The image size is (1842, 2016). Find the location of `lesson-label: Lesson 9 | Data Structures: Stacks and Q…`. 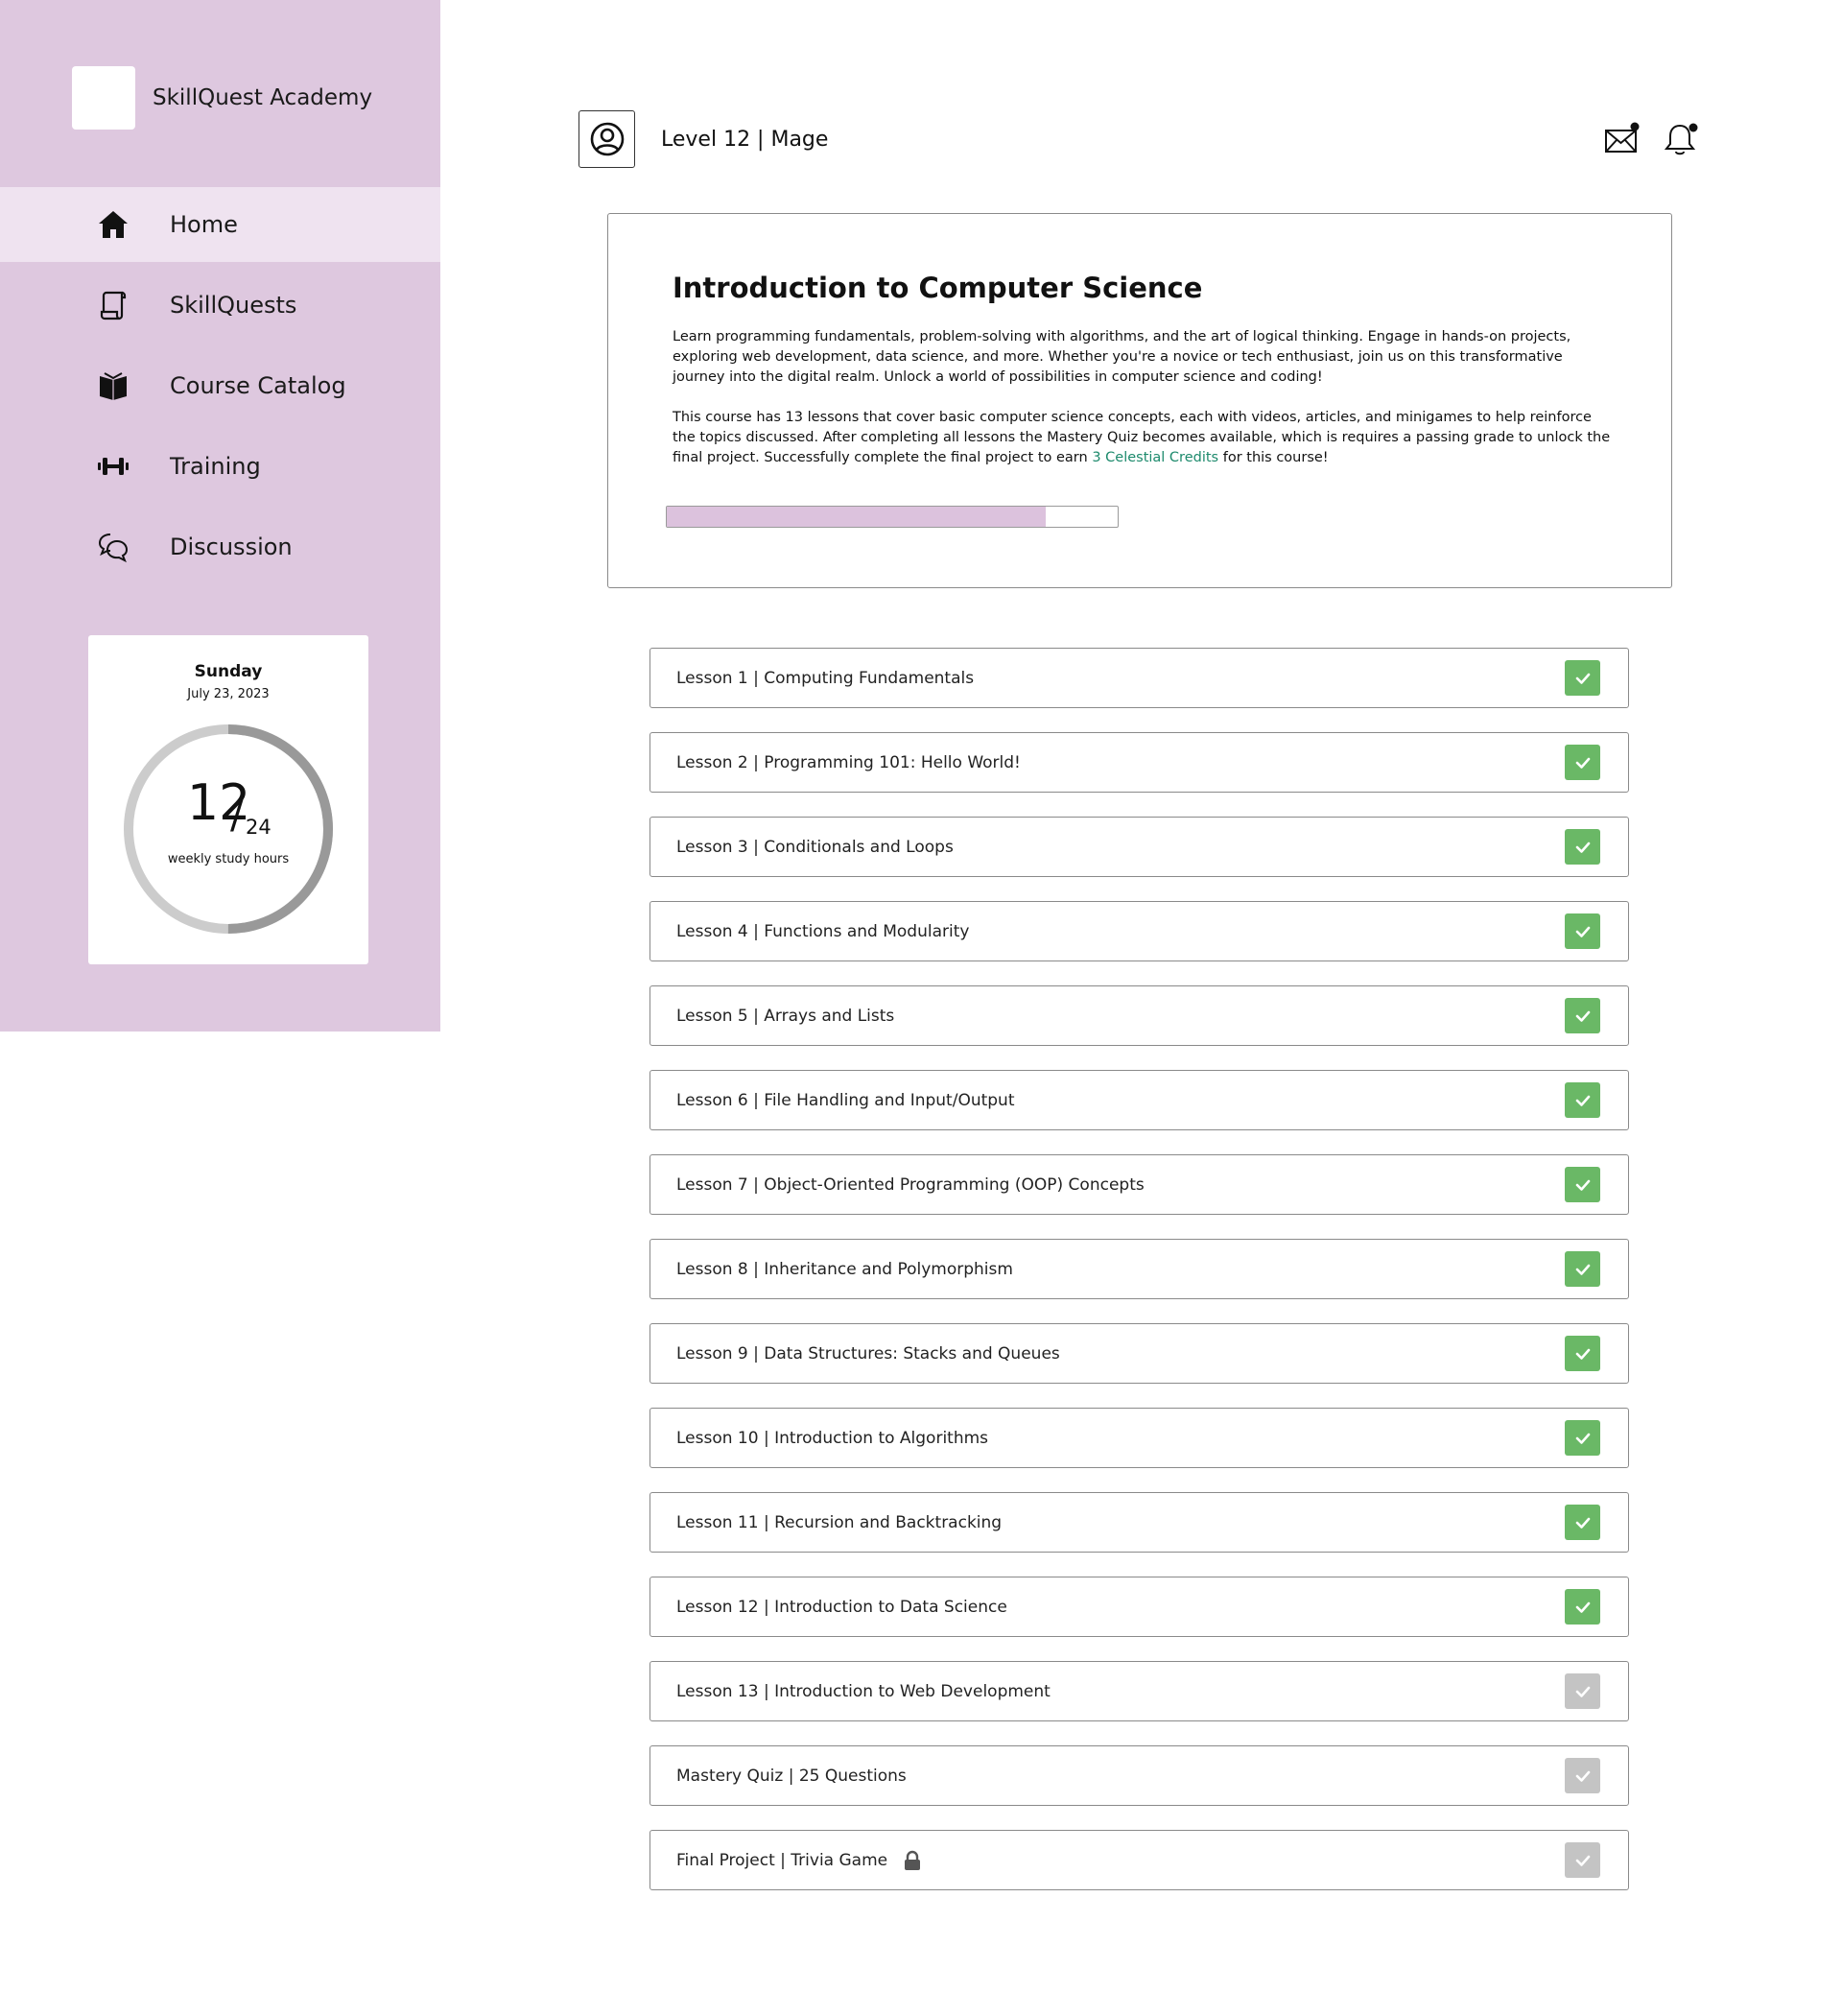

lesson-label: Lesson 9 | Data Structures: Stacks and Q… is located at coordinates (868, 1353).